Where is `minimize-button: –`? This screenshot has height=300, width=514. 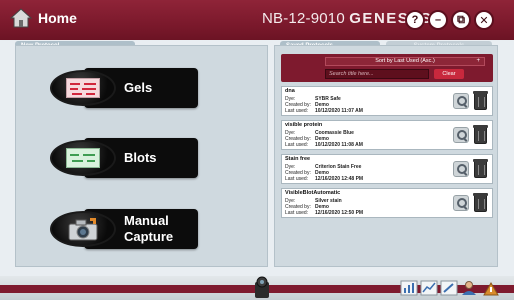
minimize-button: – is located at coordinates (438, 20).